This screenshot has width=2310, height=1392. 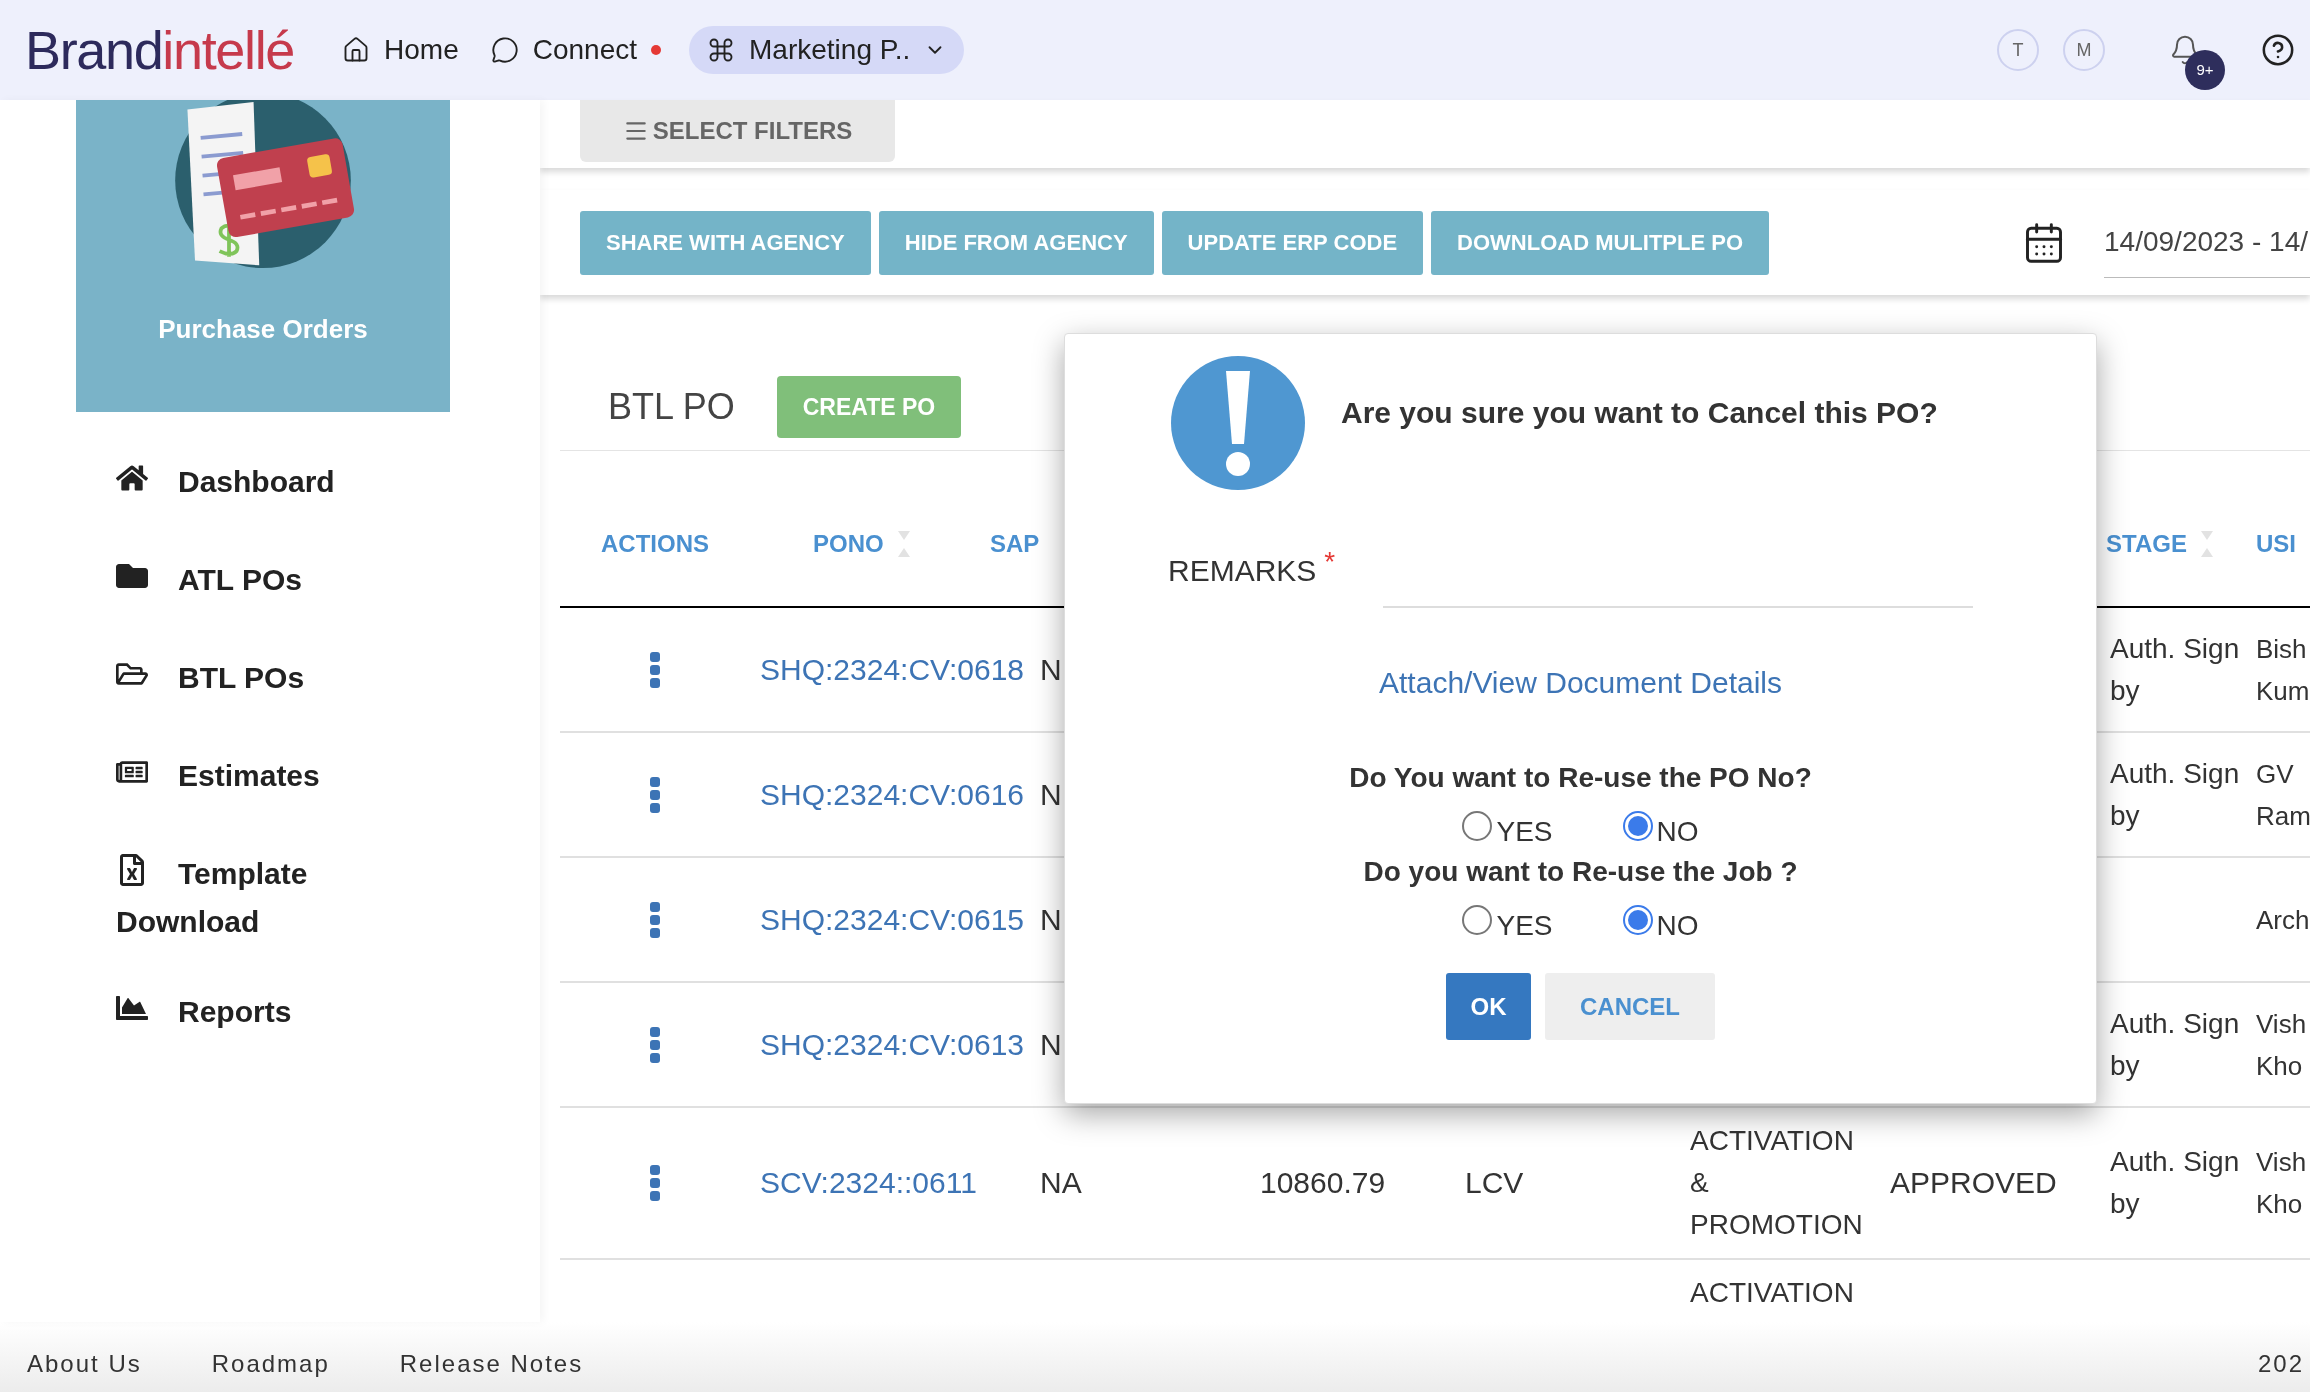 I want to click on attach-document-link: Attach/View Document Details, so click(x=1580, y=682).